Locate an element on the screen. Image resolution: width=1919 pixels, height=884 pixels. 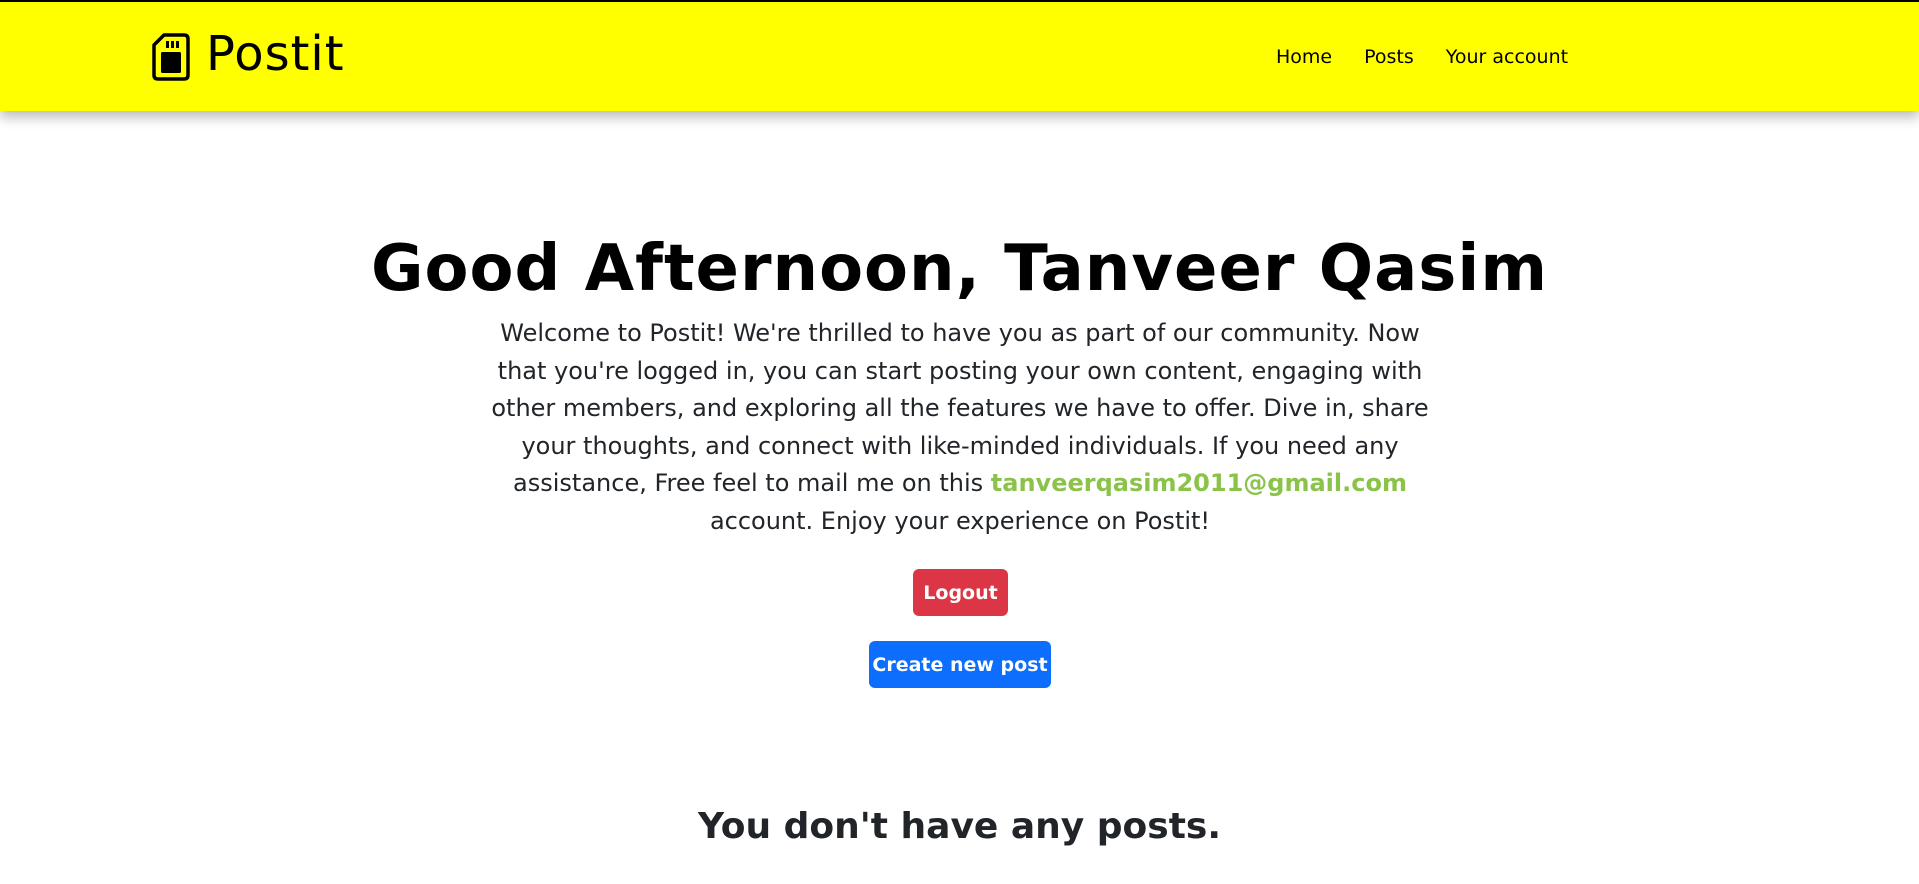
nav-link-your-account: Your account is located at coordinates (1507, 57).